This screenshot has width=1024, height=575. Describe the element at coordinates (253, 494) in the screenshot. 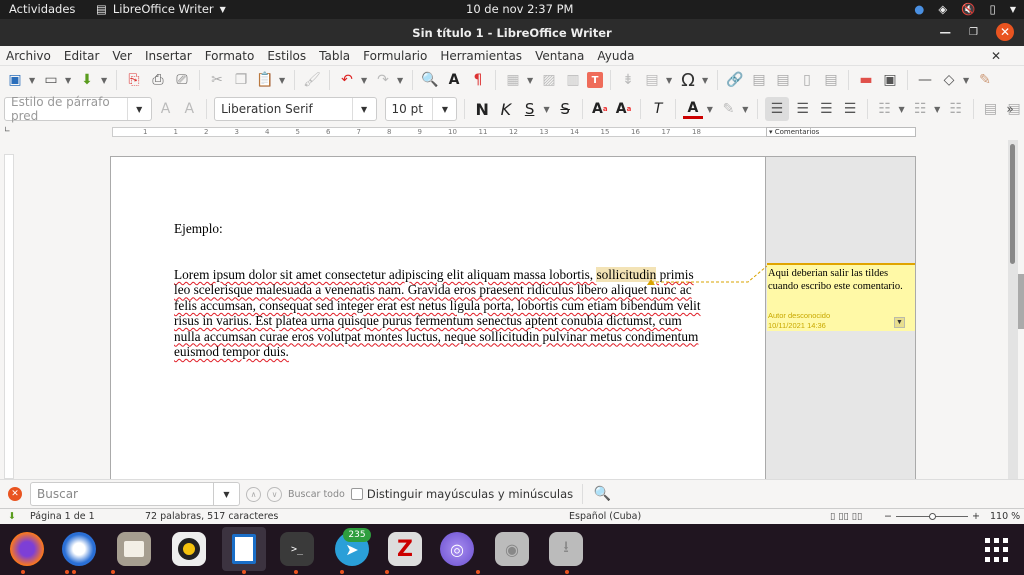

I see `find-previous-button: ∧` at that location.